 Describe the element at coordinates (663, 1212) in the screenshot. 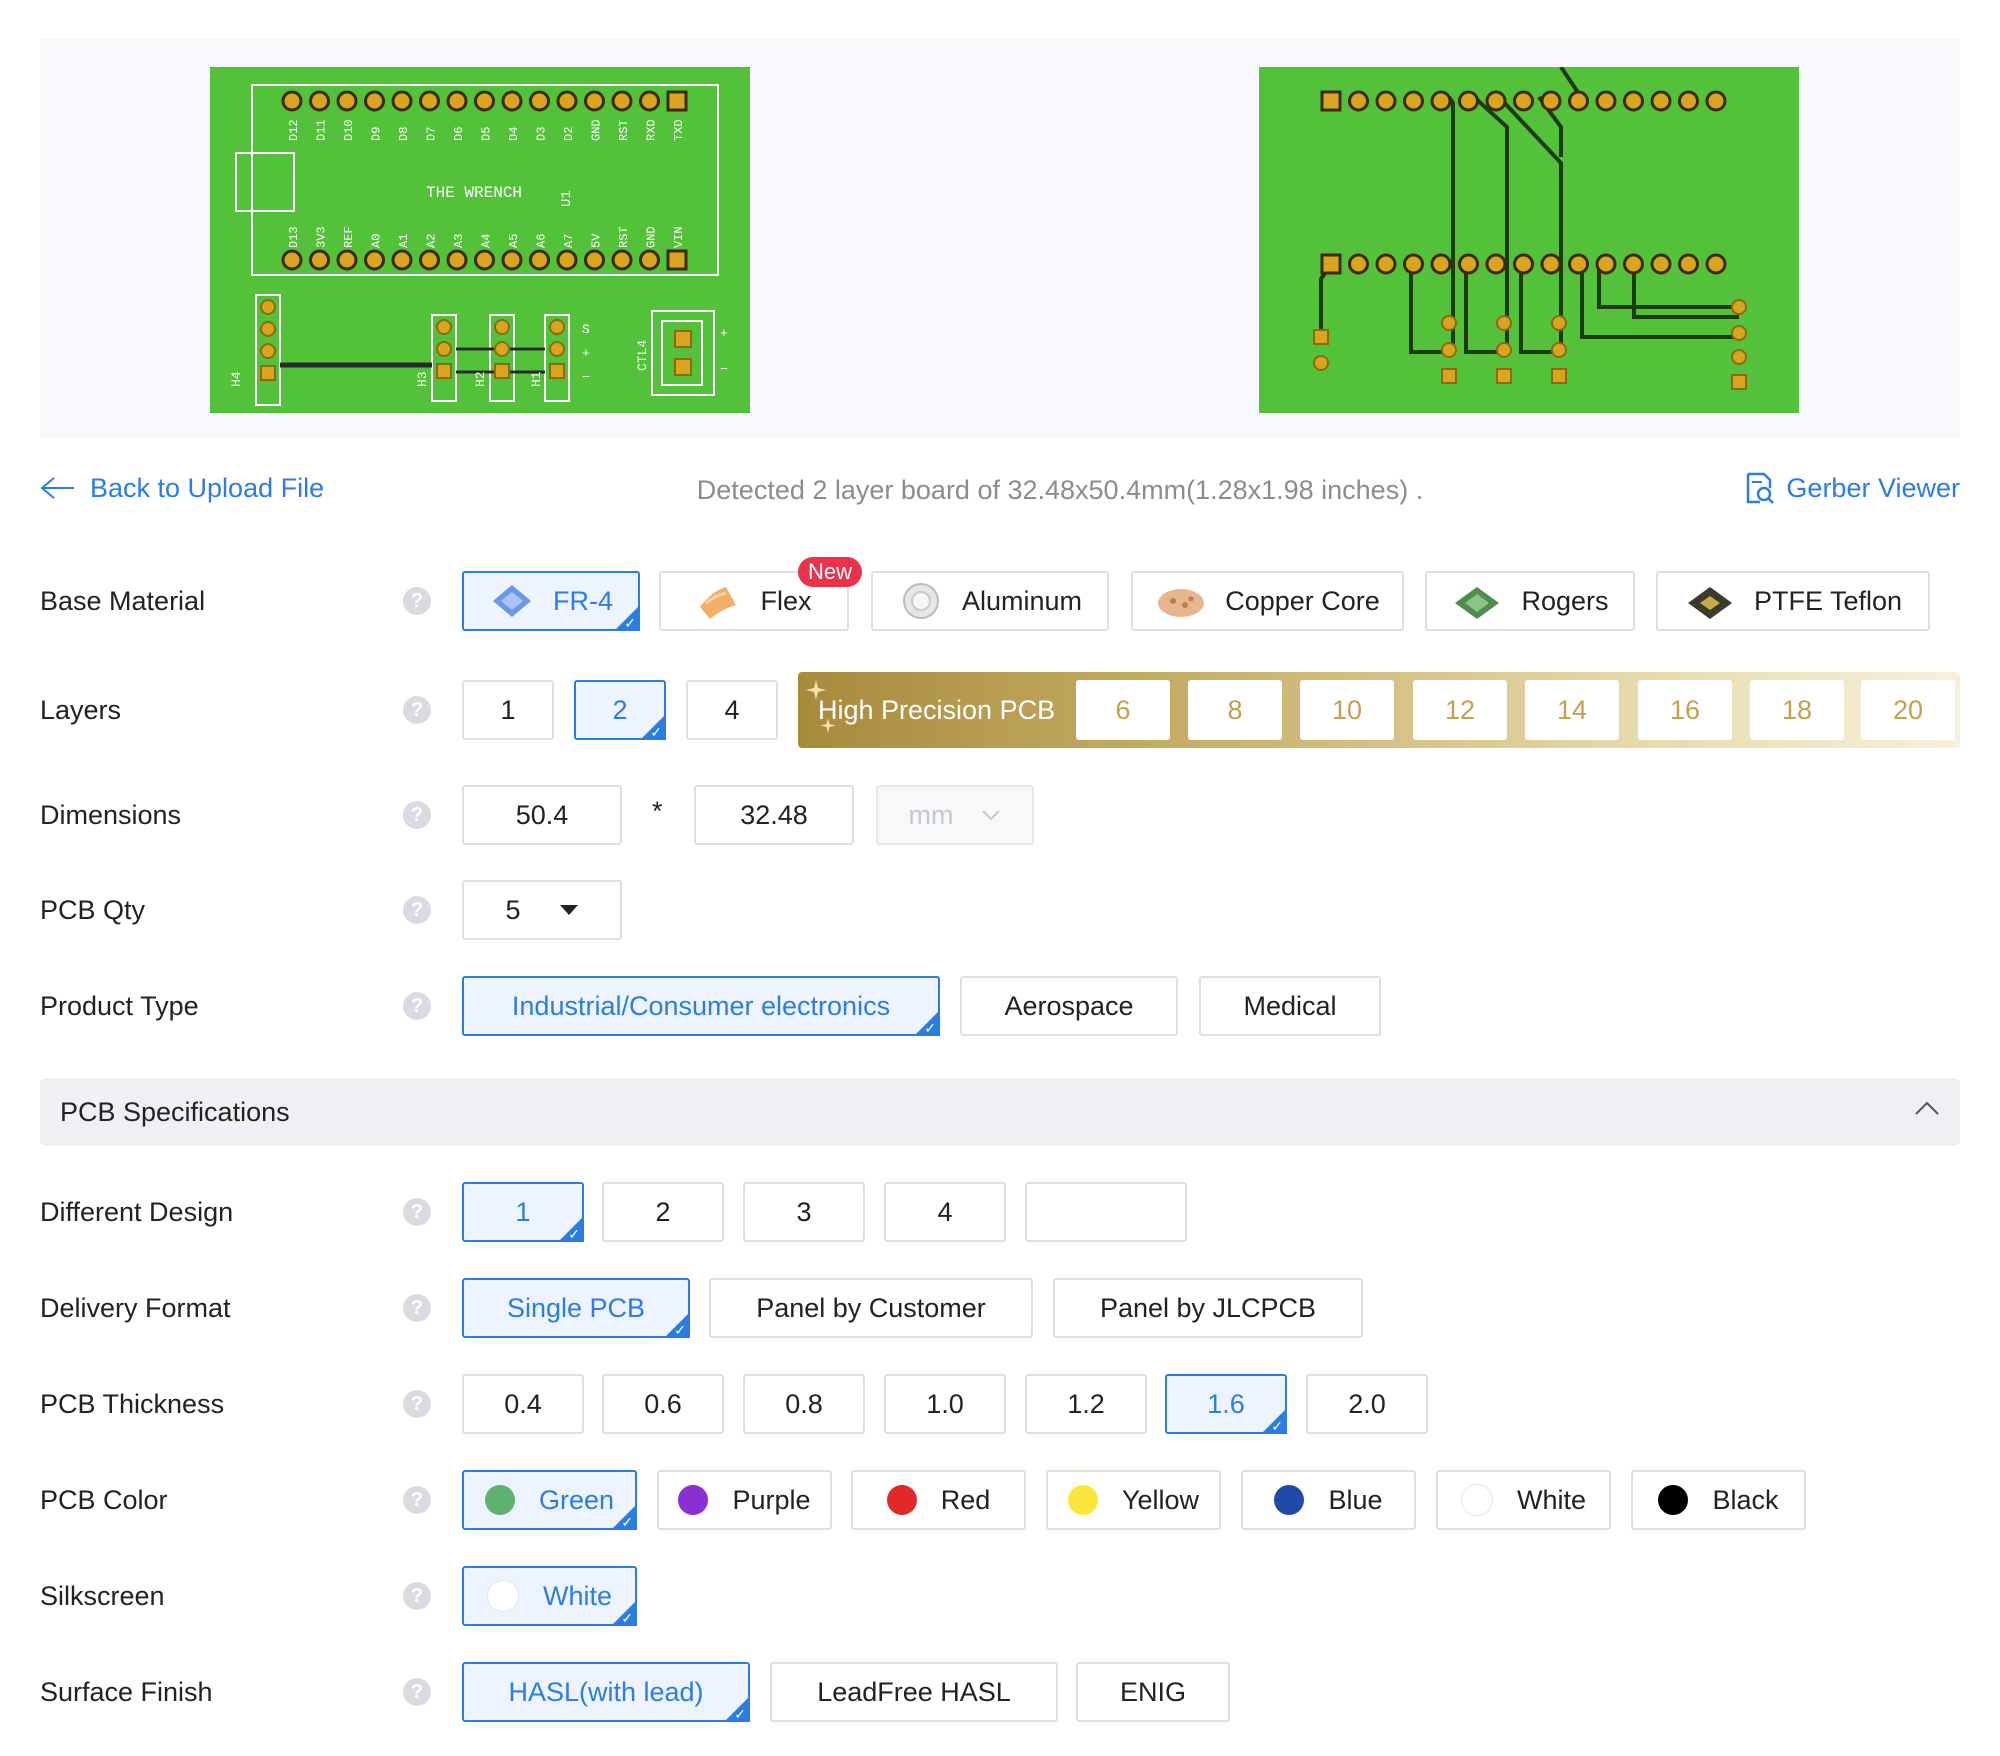

I see `different-design-option-2: 2` at that location.